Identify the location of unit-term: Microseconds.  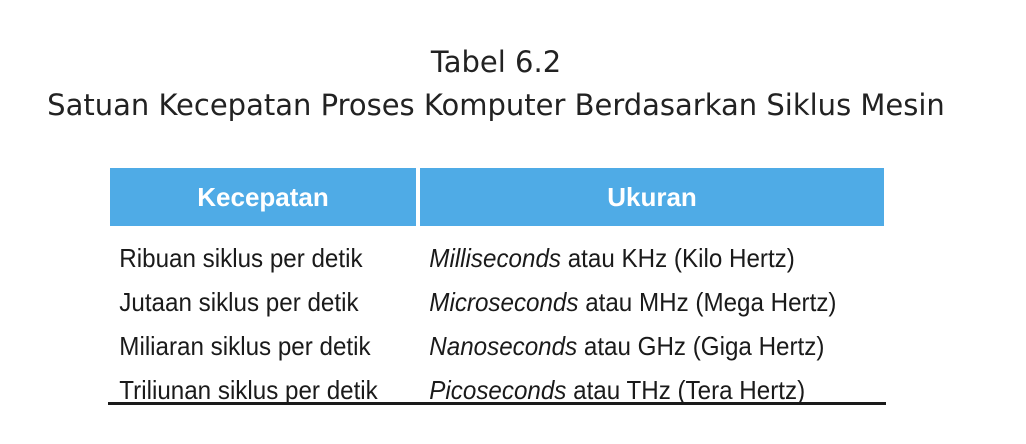
(504, 302).